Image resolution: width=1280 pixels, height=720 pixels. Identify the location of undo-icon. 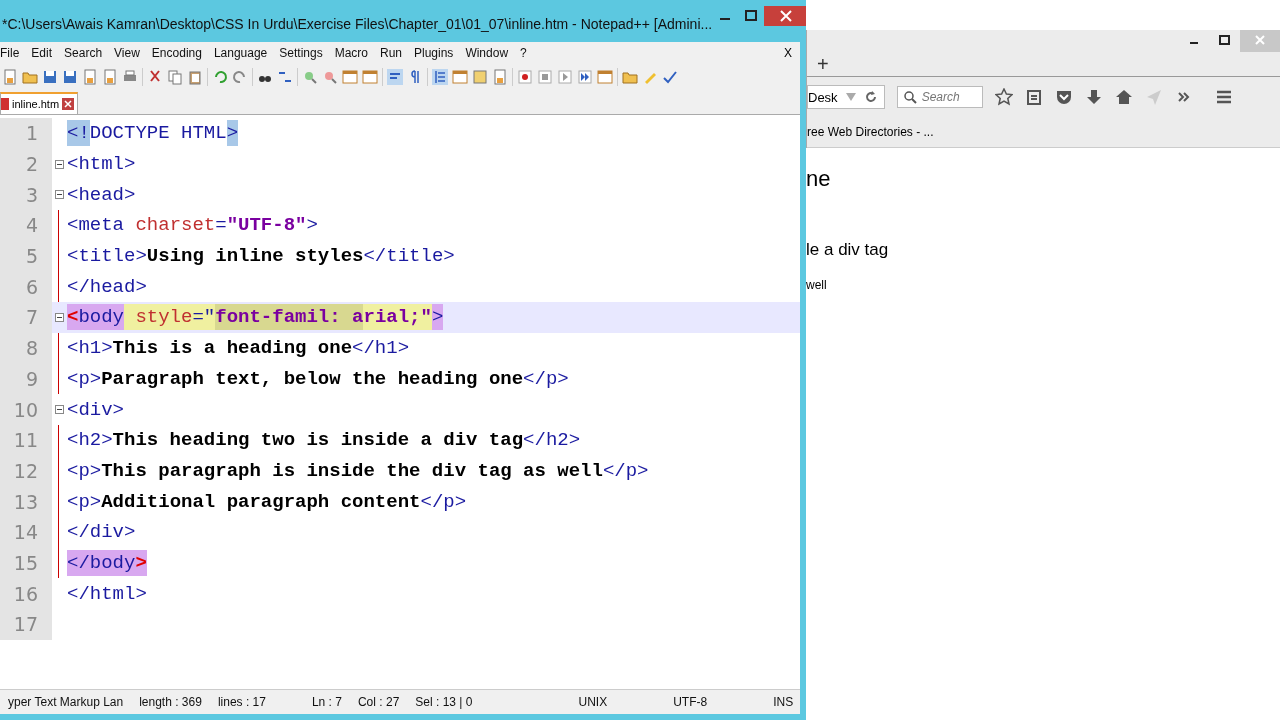
(220, 77).